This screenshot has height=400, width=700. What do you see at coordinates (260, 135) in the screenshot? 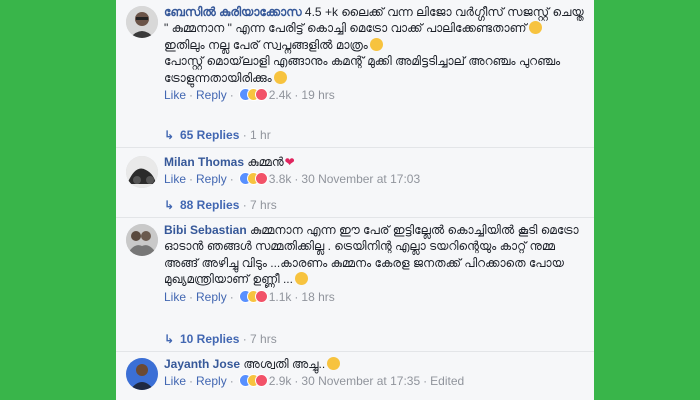
I see `replies-time: 1 hr` at bounding box center [260, 135].